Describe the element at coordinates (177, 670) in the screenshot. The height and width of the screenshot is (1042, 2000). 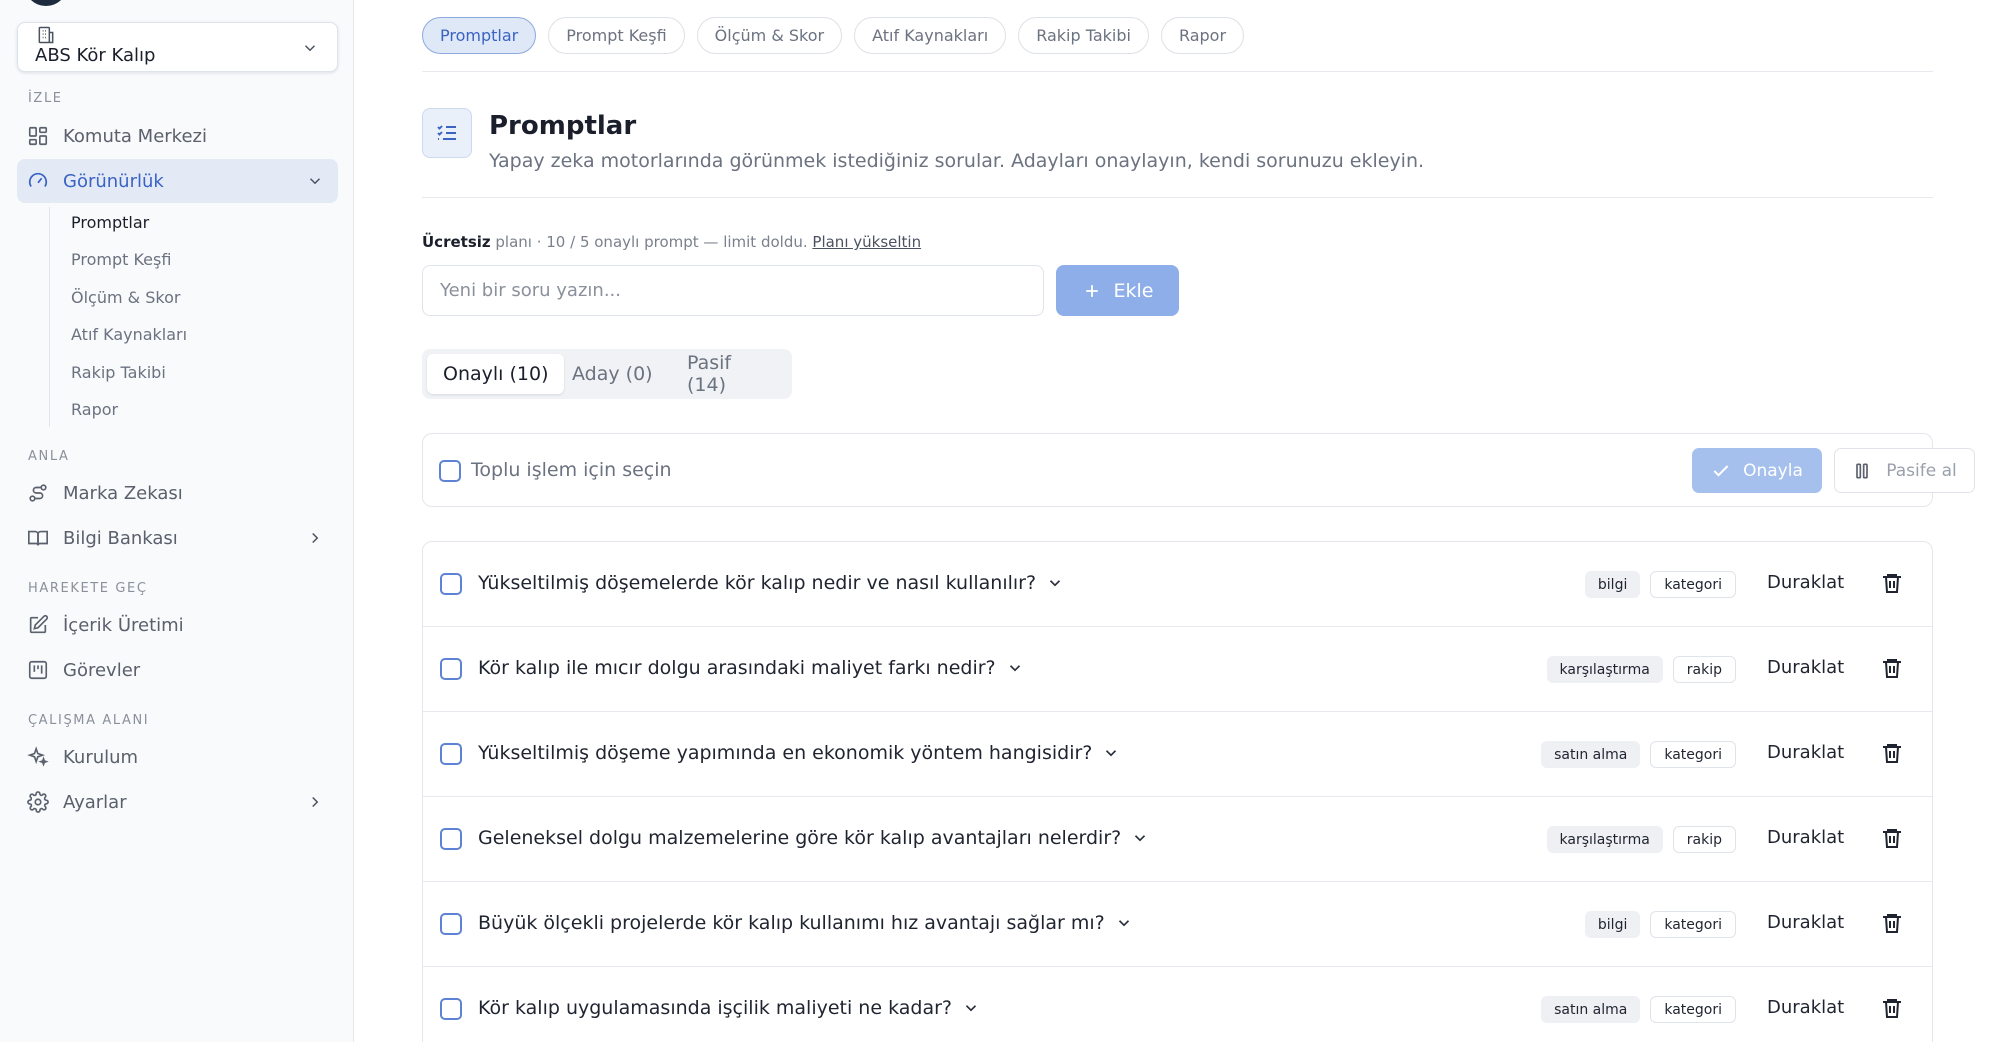
I see `sidebar-item-gorevler: Görevler` at that location.